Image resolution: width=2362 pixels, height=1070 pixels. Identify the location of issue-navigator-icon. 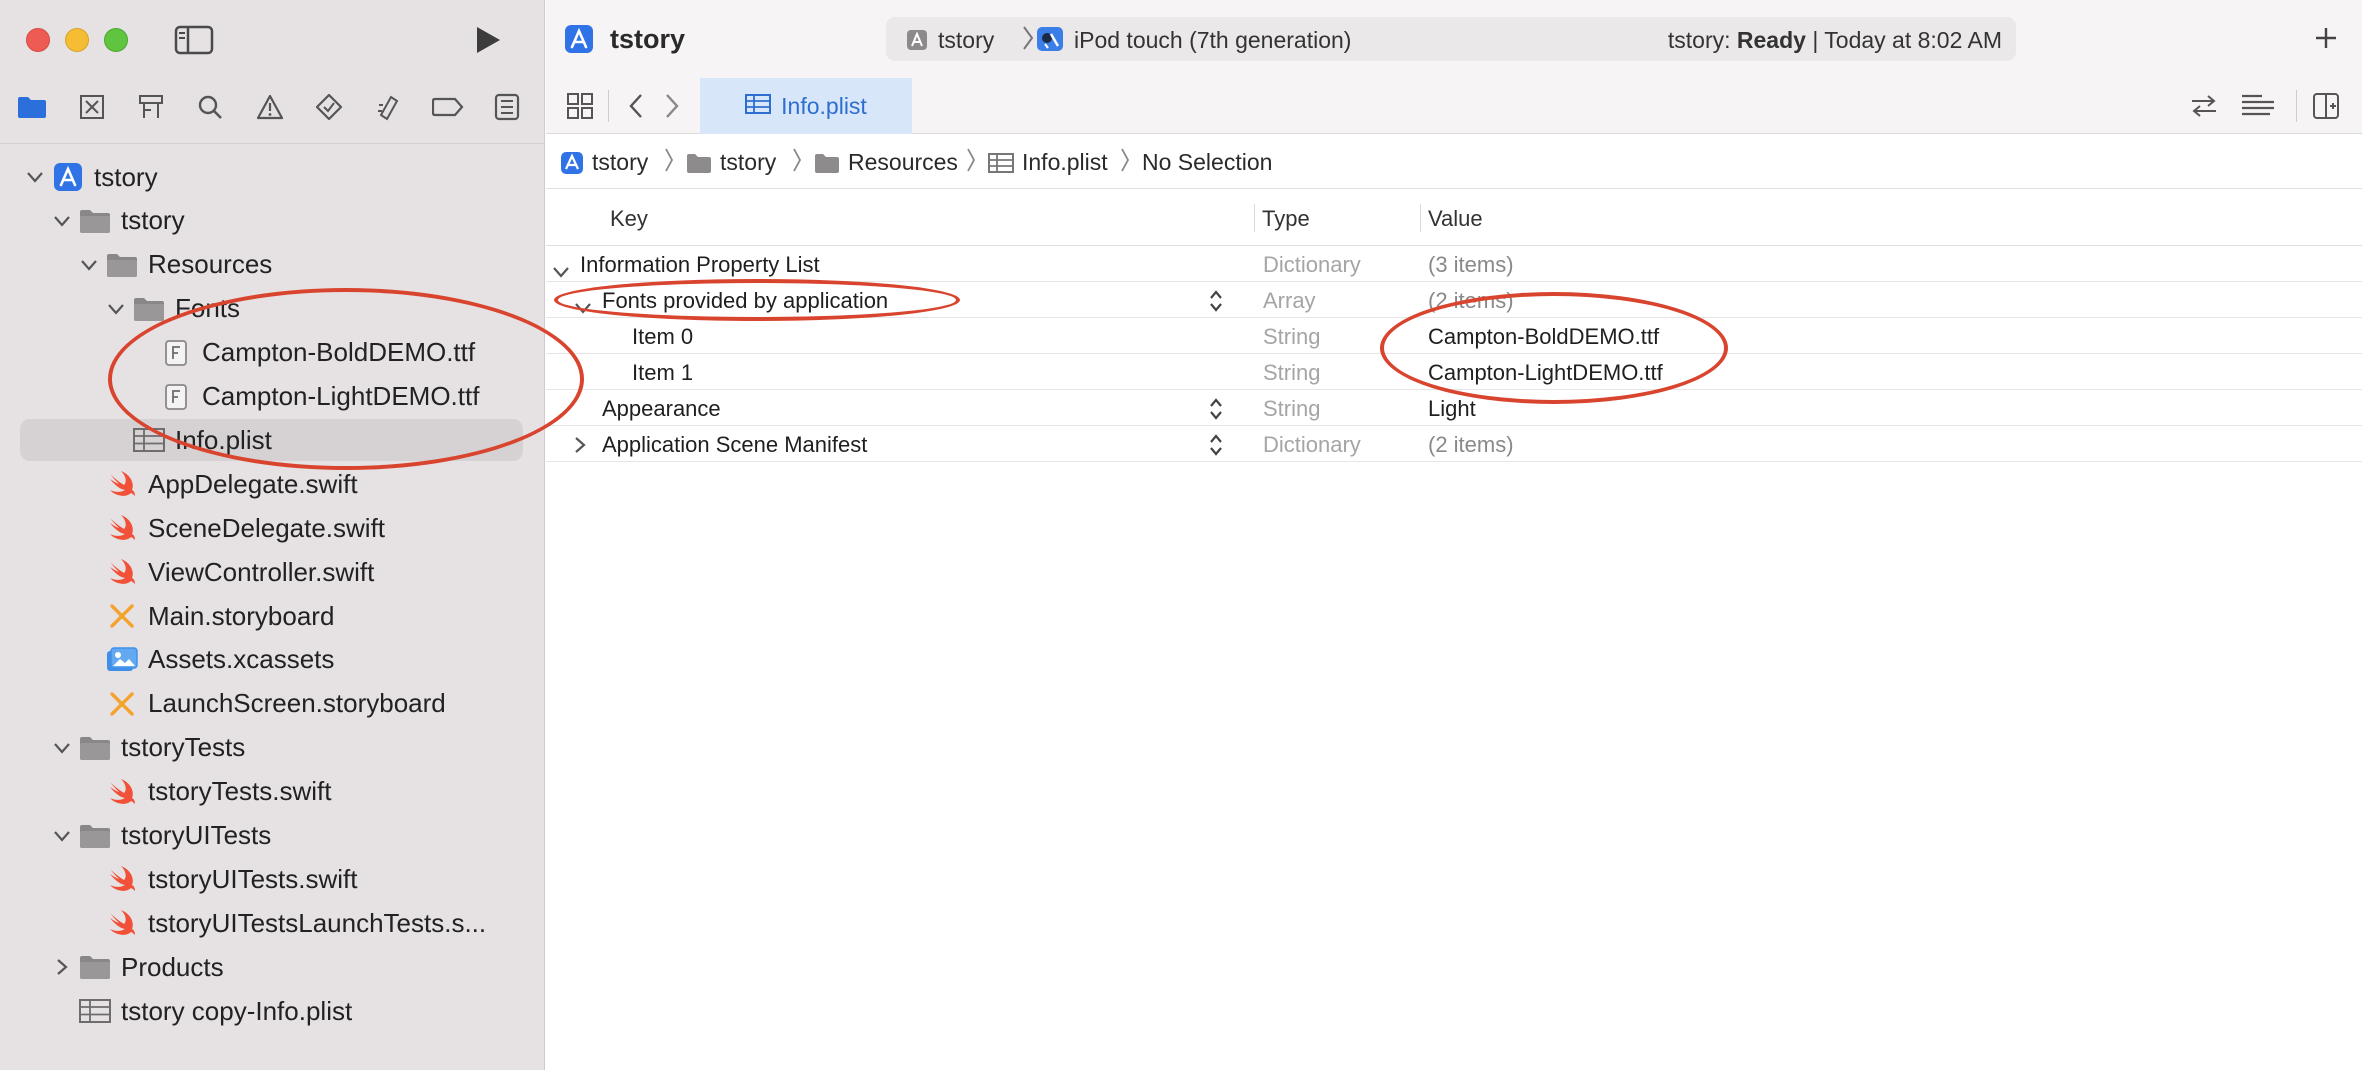
(270, 107).